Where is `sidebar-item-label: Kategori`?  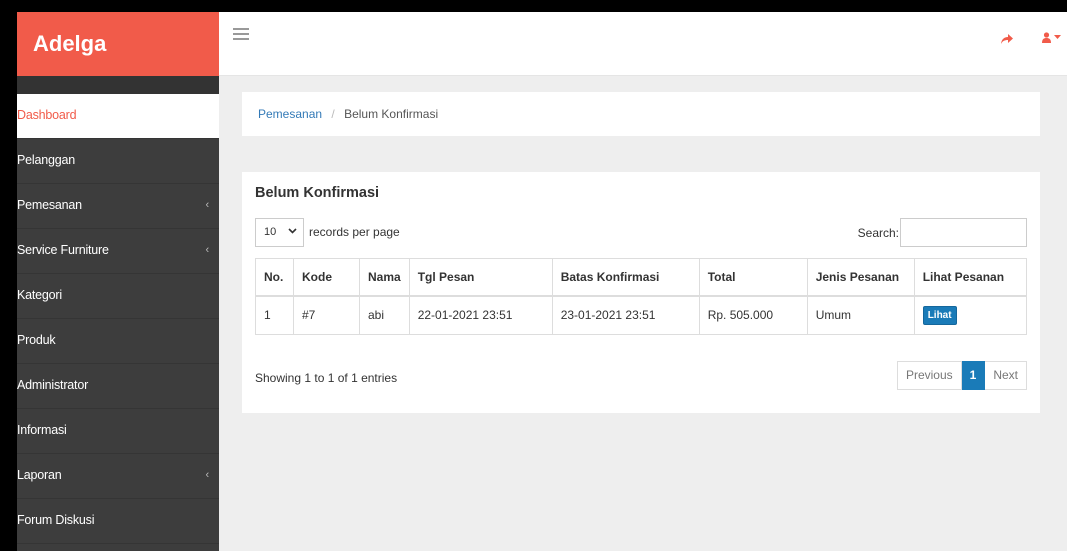 sidebar-item-label: Kategori is located at coordinates (39, 295).